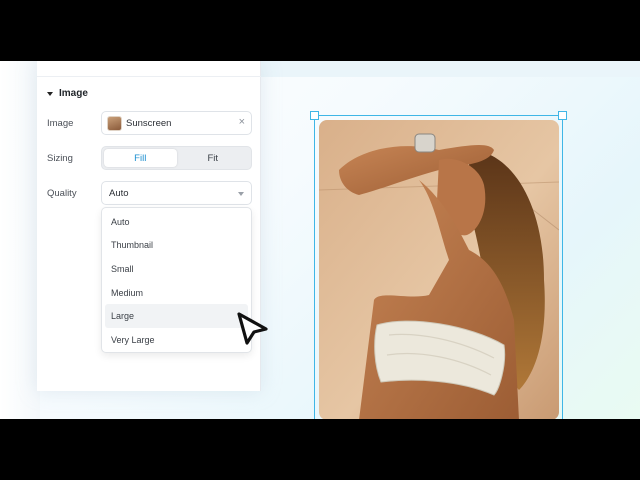 This screenshot has width=640, height=480. Describe the element at coordinates (562, 115) in the screenshot. I see `resize-handle-top-right` at that location.